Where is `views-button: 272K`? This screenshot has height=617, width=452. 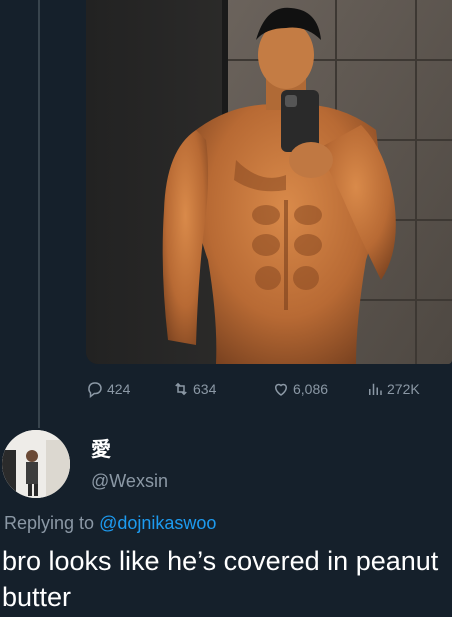
views-button: 272K is located at coordinates (393, 389).